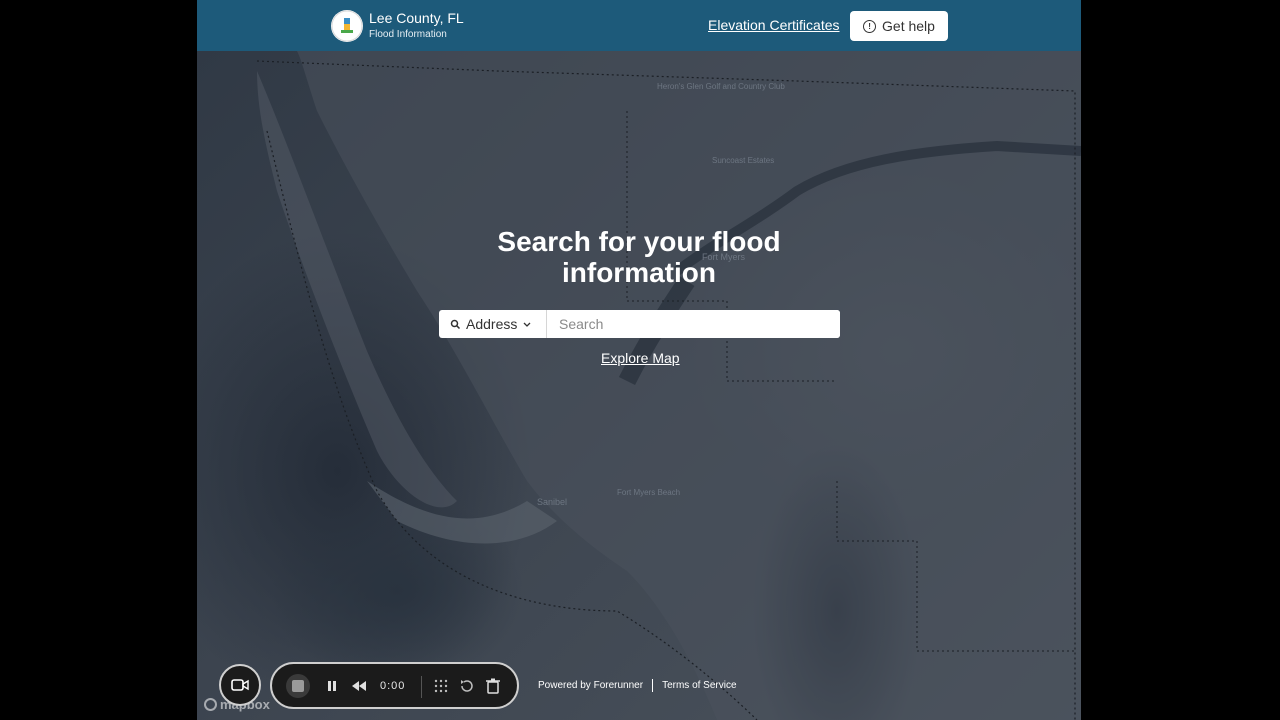  Describe the element at coordinates (416, 18) in the screenshot. I see `brand-title: Lee County, FL` at that location.